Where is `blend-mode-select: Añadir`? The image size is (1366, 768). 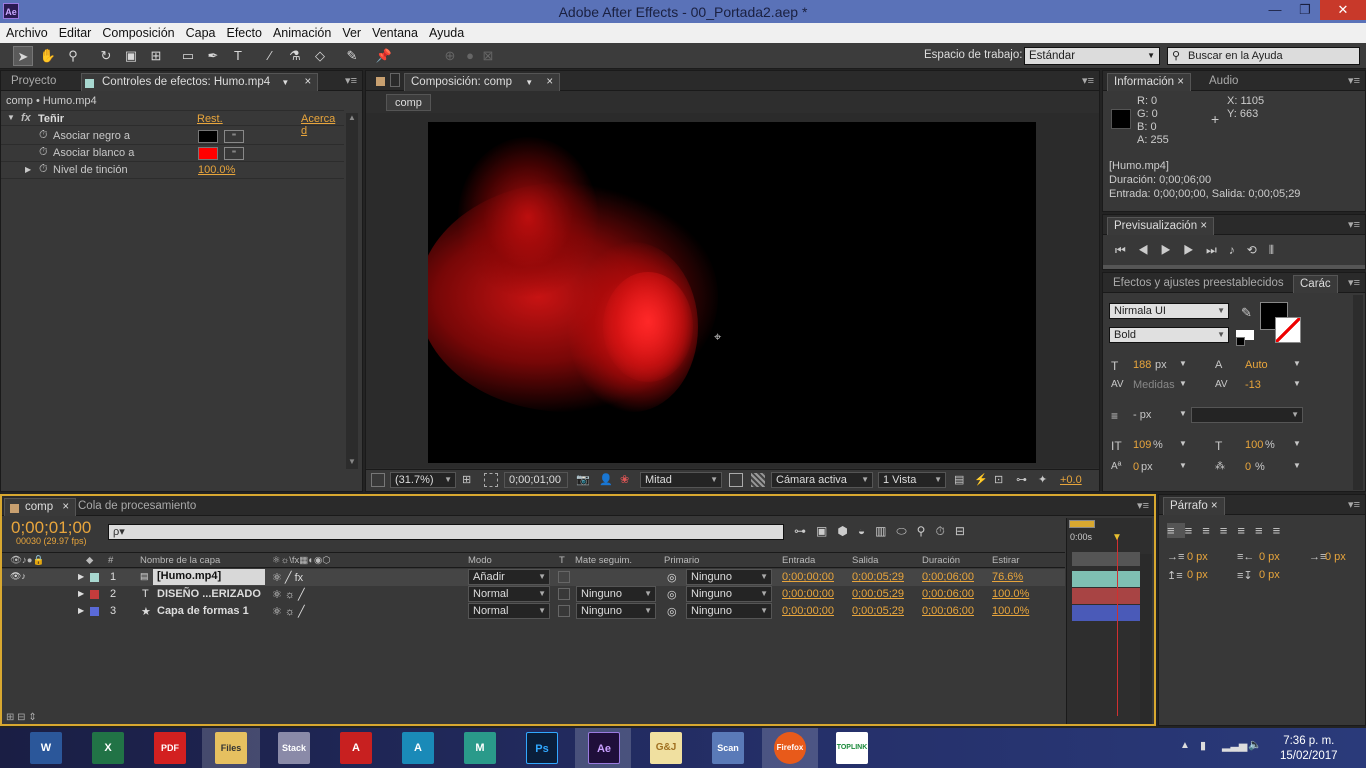
blend-mode-select: Añadir is located at coordinates (509, 577).